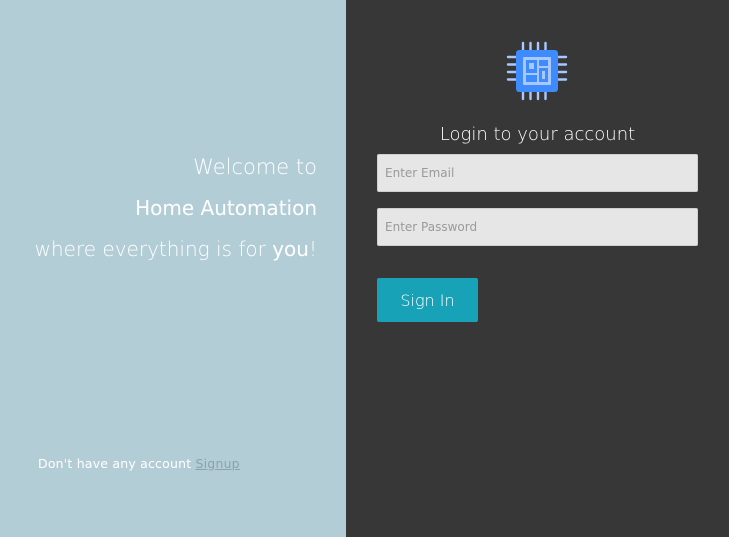 The image size is (733, 546). I want to click on email-field, so click(537, 173).